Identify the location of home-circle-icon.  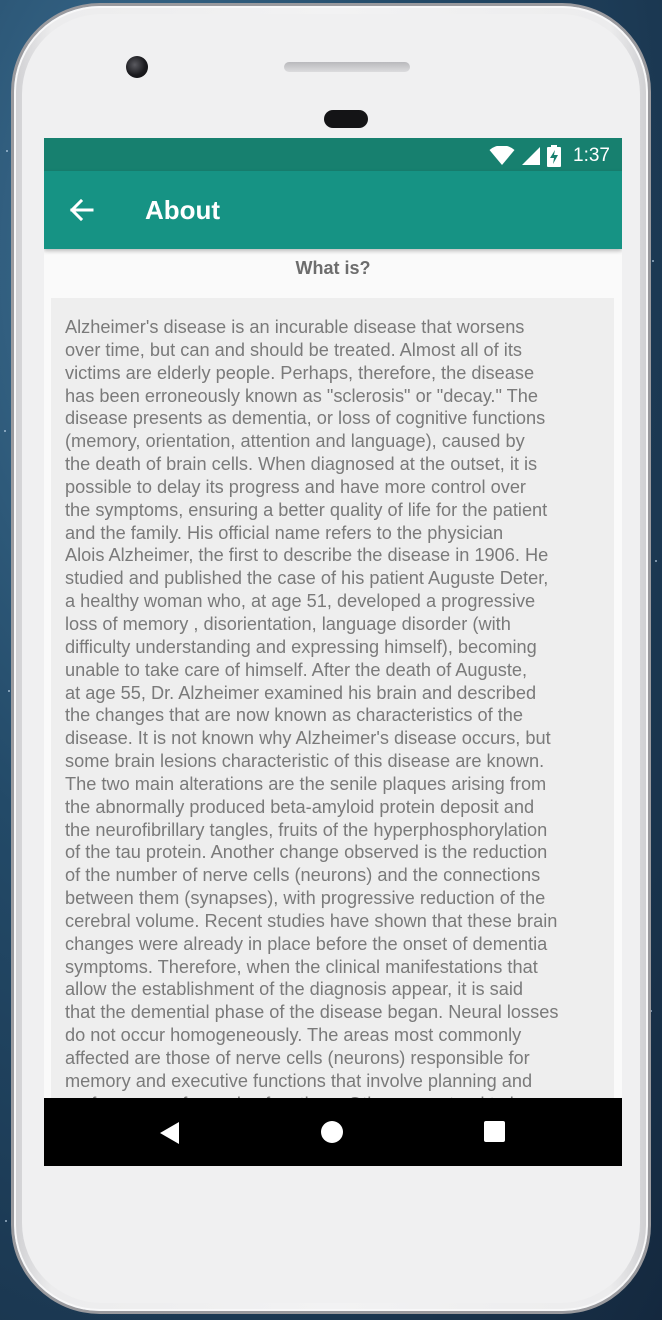
(332, 1132).